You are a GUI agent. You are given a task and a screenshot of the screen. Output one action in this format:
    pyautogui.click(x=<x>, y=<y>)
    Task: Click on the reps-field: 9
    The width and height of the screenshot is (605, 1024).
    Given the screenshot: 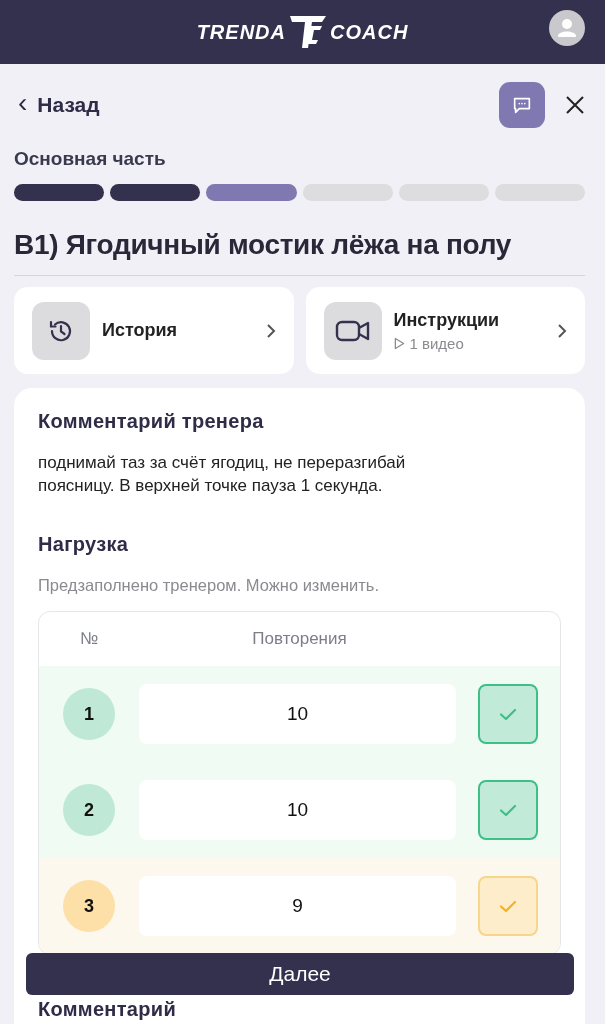 What is the action you would take?
    pyautogui.click(x=297, y=906)
    